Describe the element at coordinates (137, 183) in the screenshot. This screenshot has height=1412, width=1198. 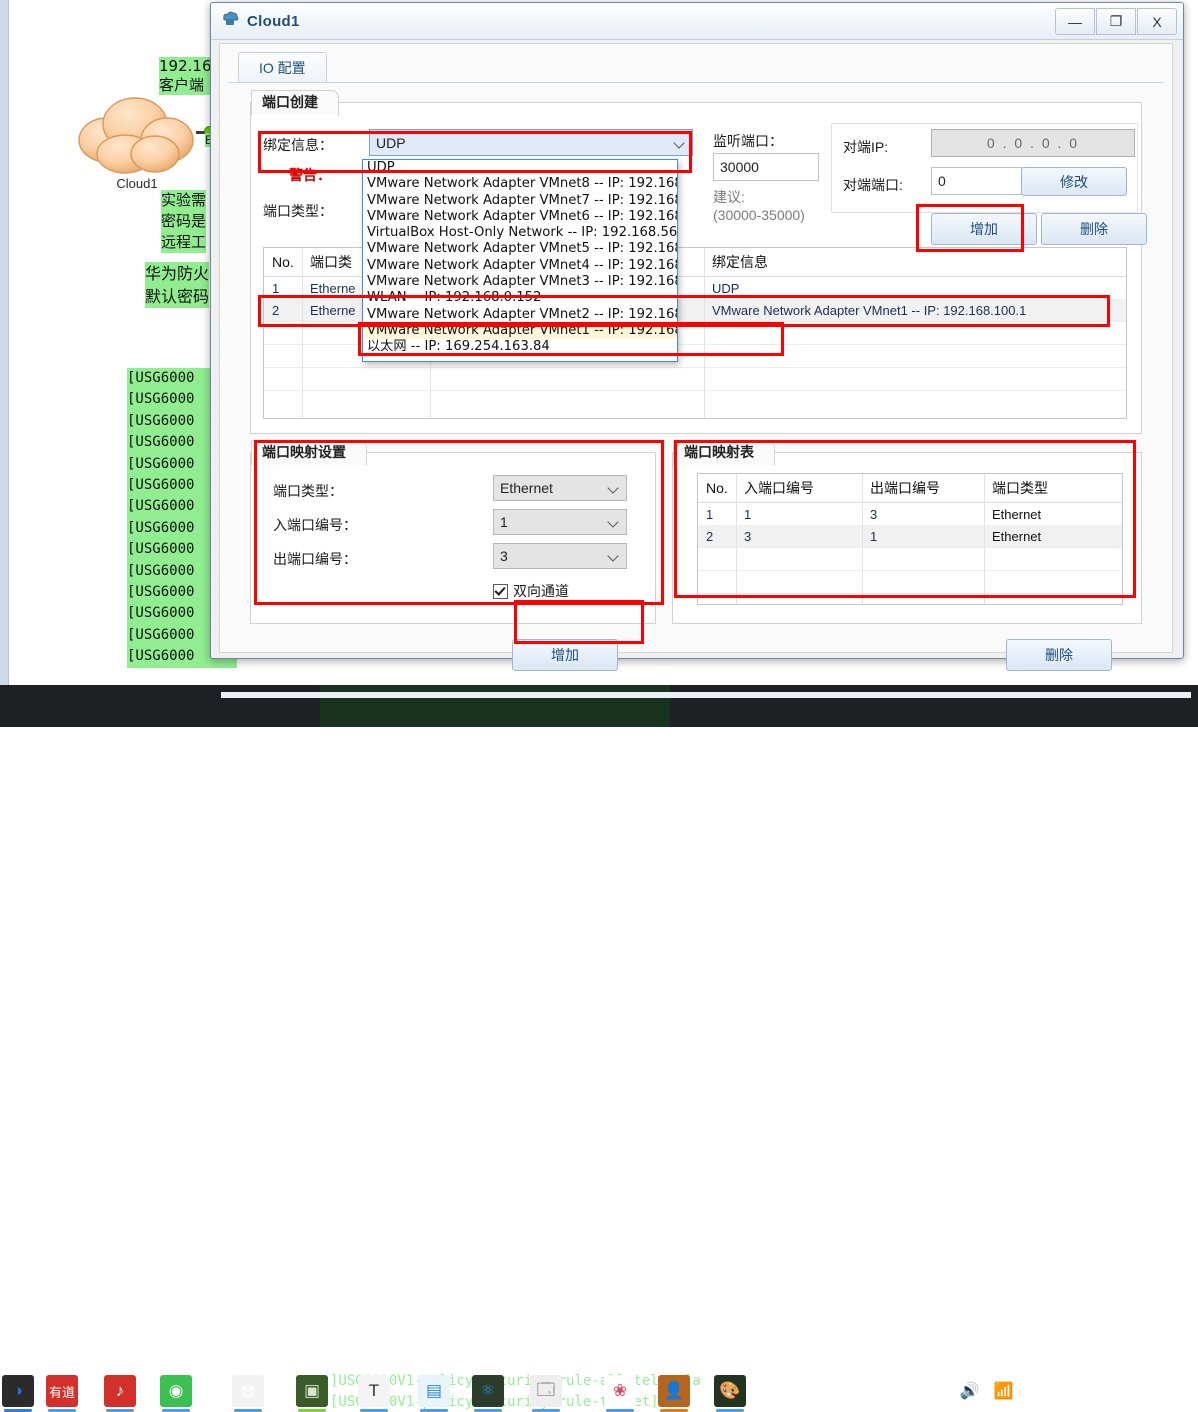
I see `cloud-node-label: Cloud1` at that location.